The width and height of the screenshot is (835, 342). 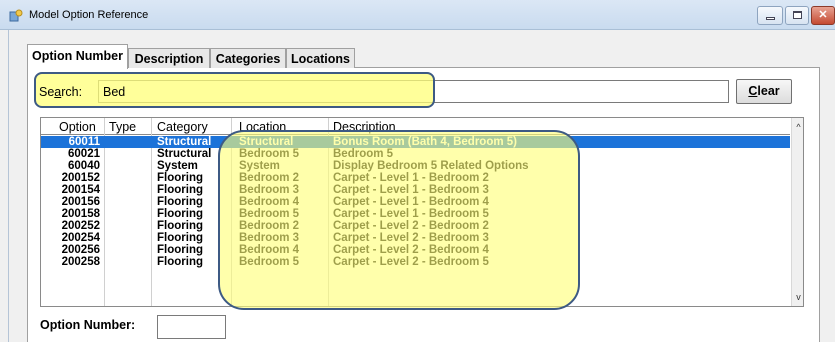 What do you see at coordinates (80, 262) in the screenshot?
I see `cell-option: 200258` at bounding box center [80, 262].